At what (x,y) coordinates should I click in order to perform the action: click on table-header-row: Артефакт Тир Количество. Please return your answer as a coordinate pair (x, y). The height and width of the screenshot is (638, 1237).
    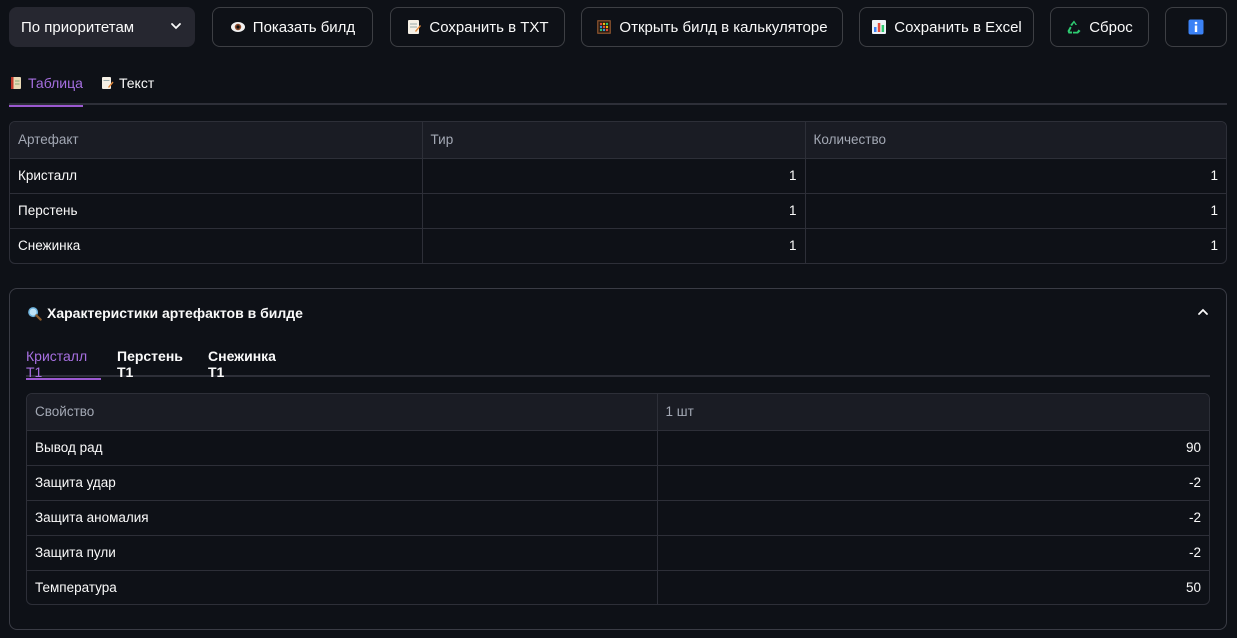
    Looking at the image, I should click on (618, 140).